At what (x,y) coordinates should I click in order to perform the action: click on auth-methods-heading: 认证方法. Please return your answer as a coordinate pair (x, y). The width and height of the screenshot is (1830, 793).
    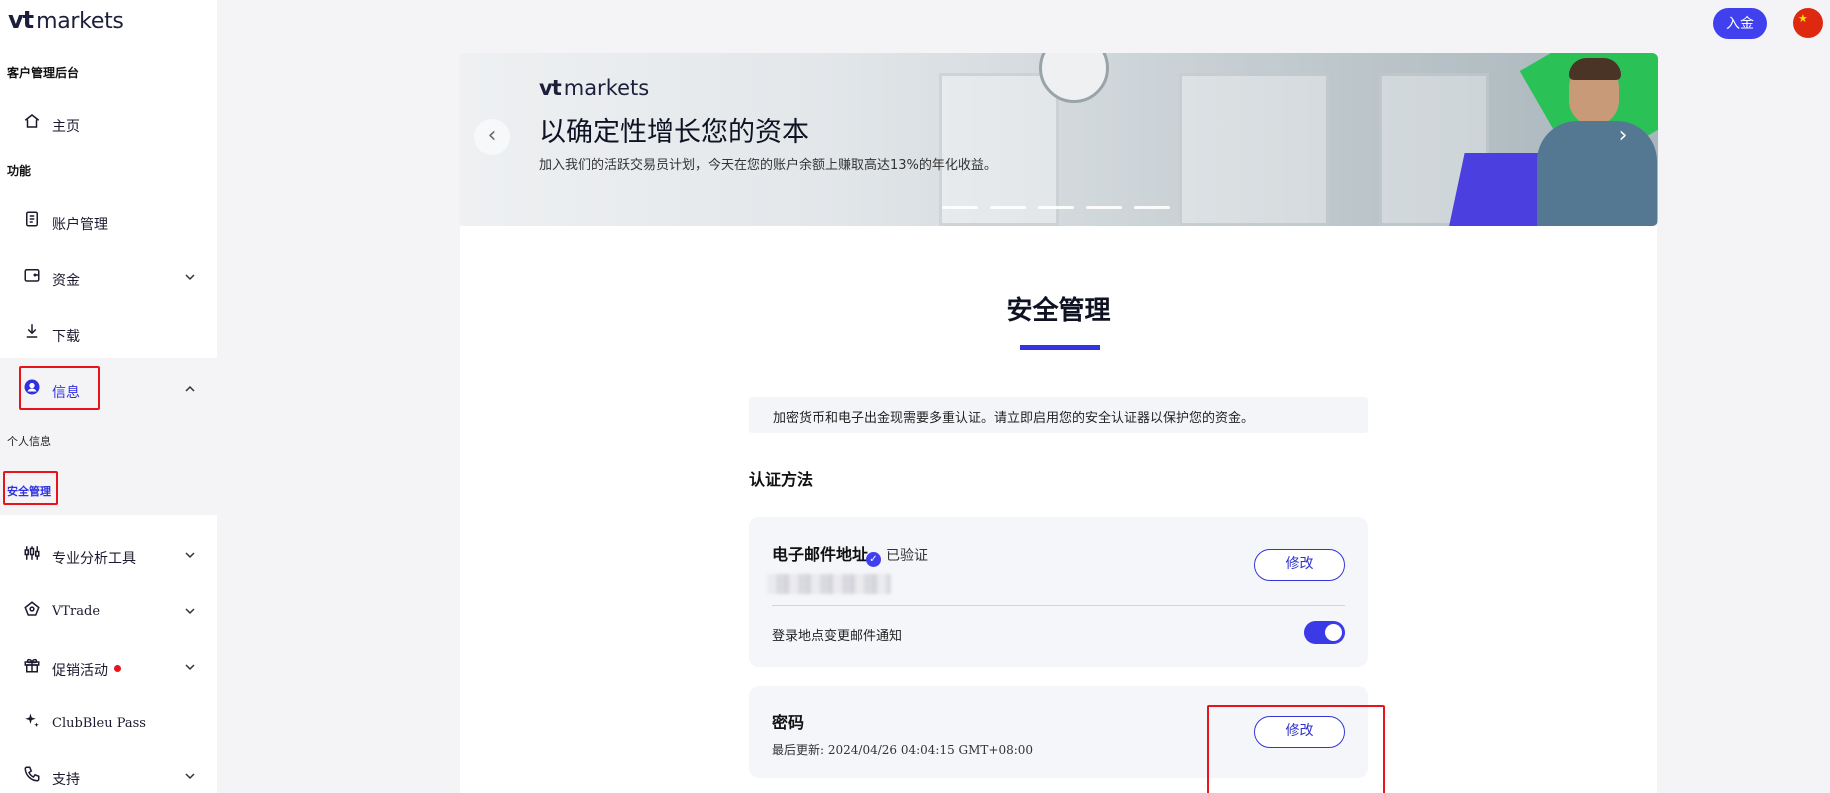
    Looking at the image, I should click on (781, 479).